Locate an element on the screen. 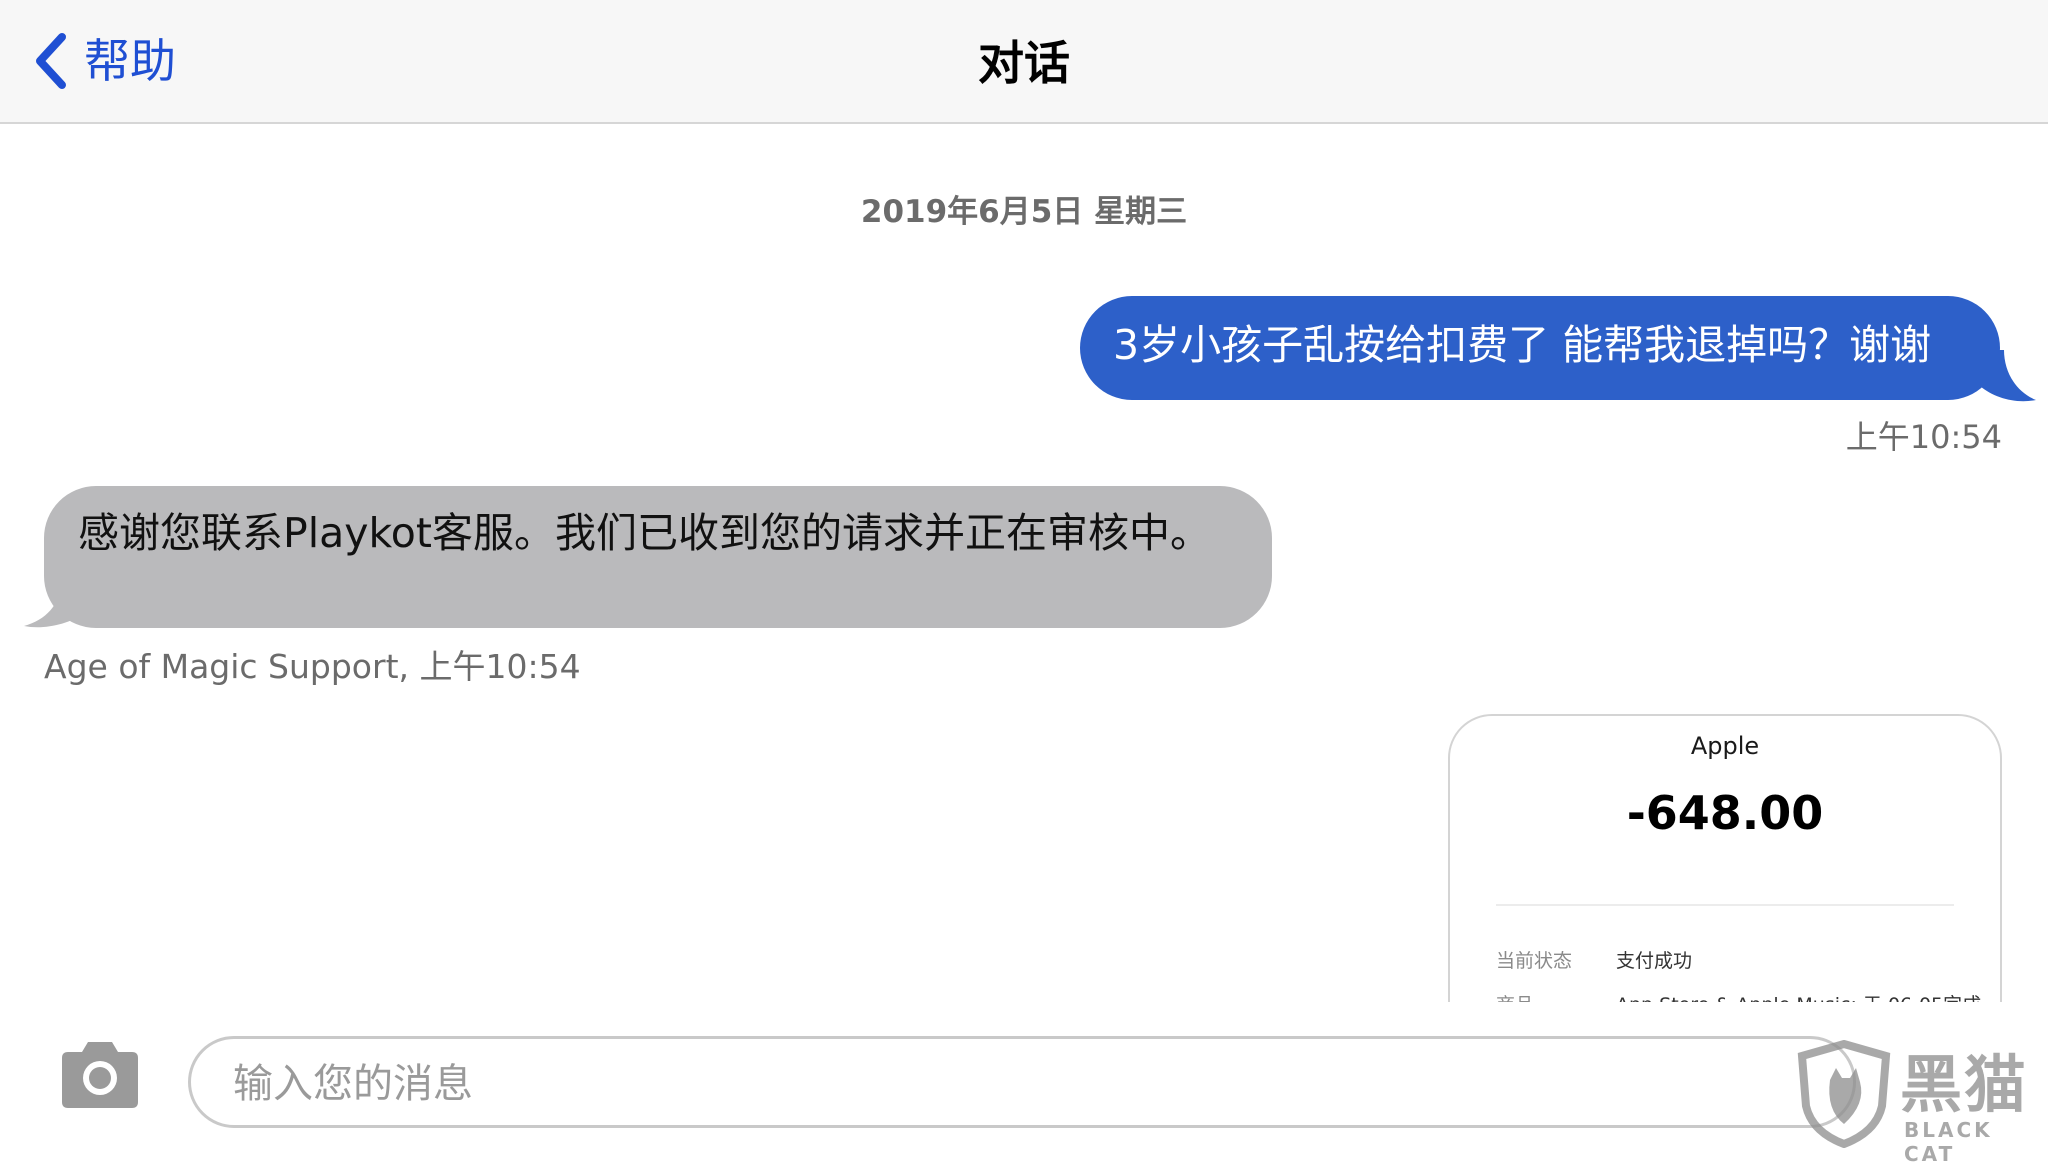 This screenshot has width=2048, height=1166. receipt-row-value: 支付成功 is located at coordinates (1654, 961).